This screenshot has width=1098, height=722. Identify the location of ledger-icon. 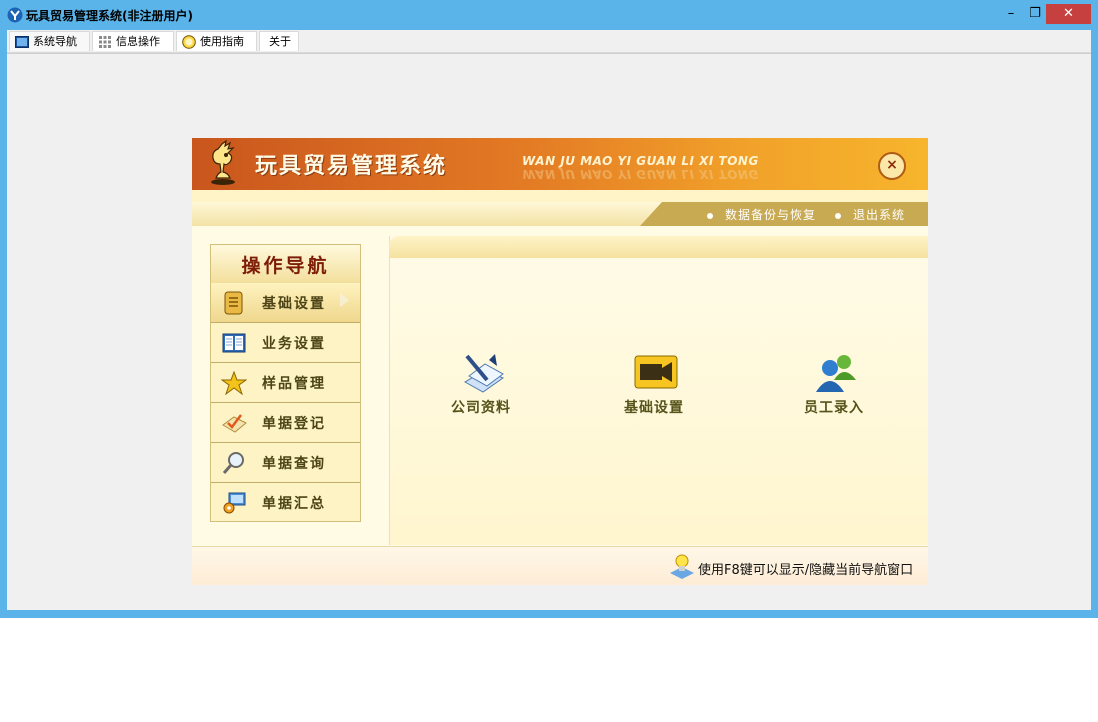
(233, 303).